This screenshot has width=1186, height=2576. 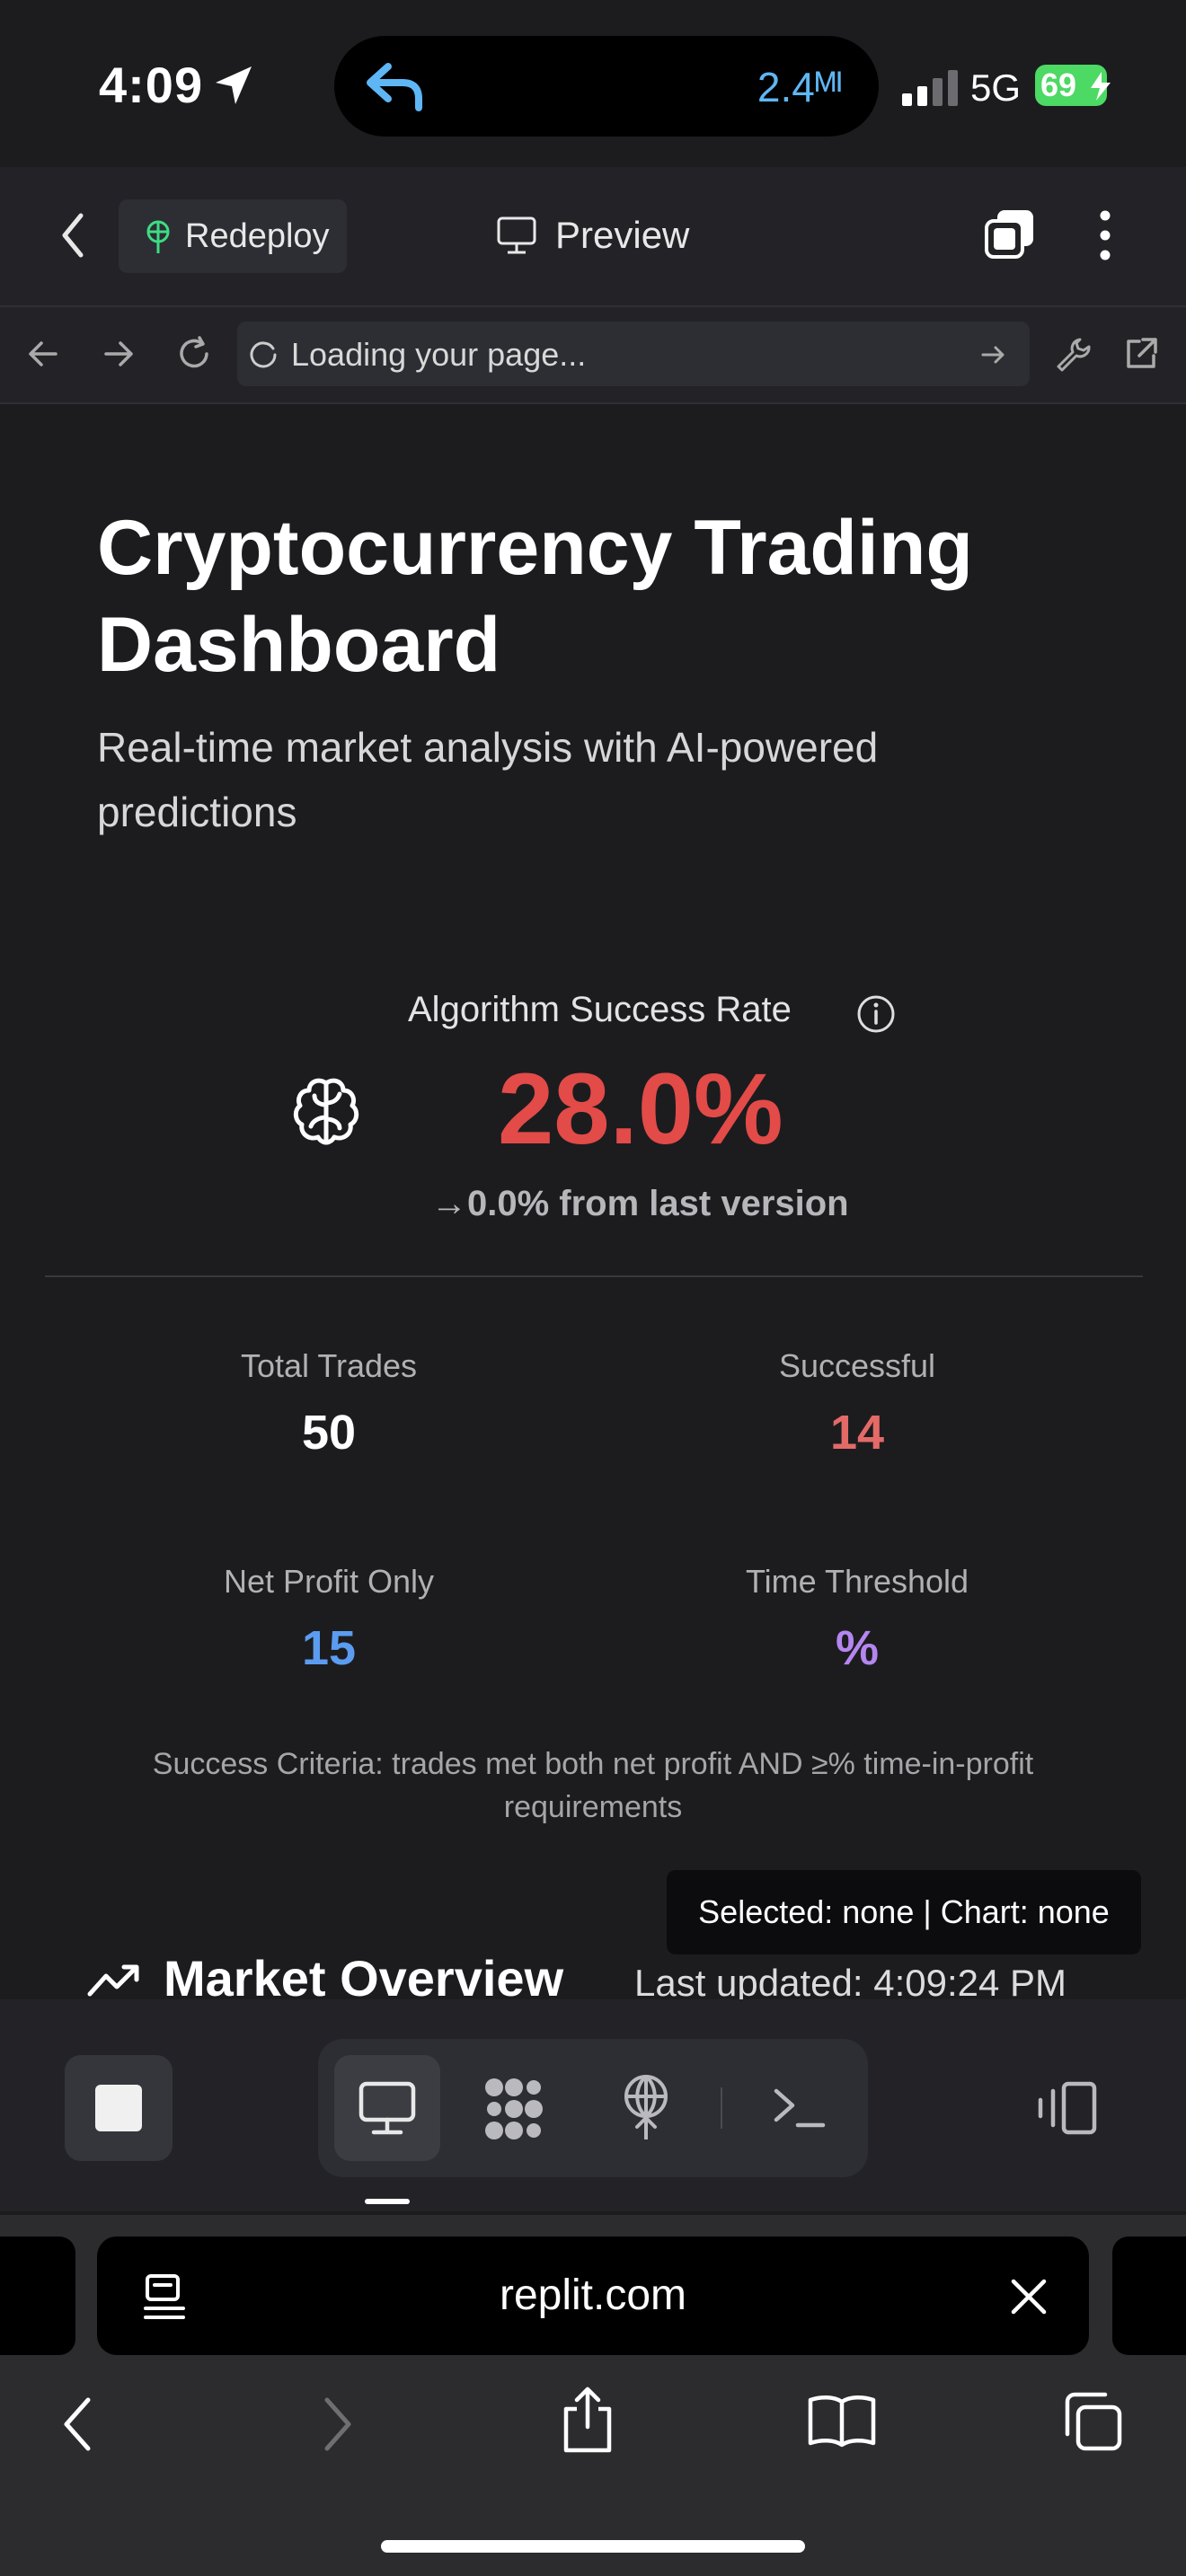 What do you see at coordinates (996, 87) in the screenshot?
I see `network-type: 5G` at bounding box center [996, 87].